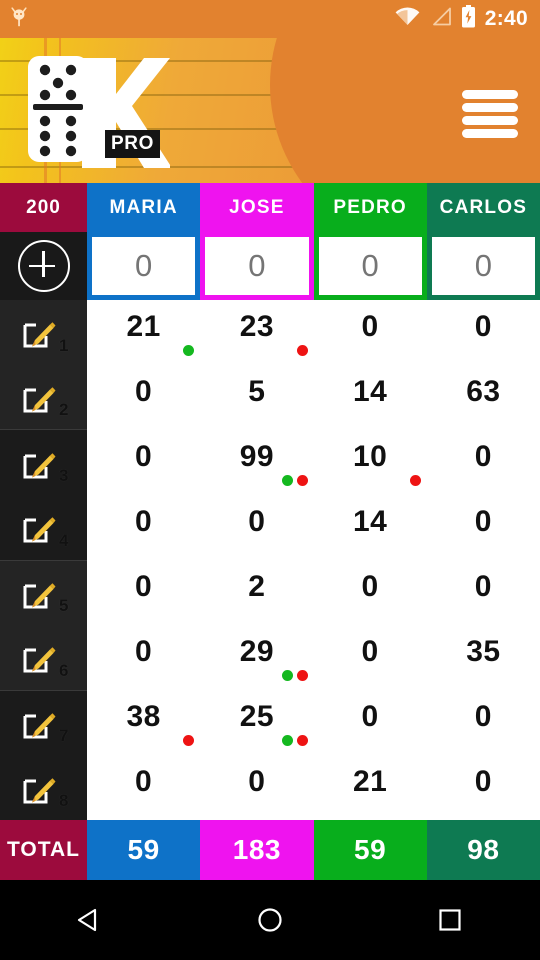  I want to click on score-cell-carlos-round-7: 0, so click(483, 722).